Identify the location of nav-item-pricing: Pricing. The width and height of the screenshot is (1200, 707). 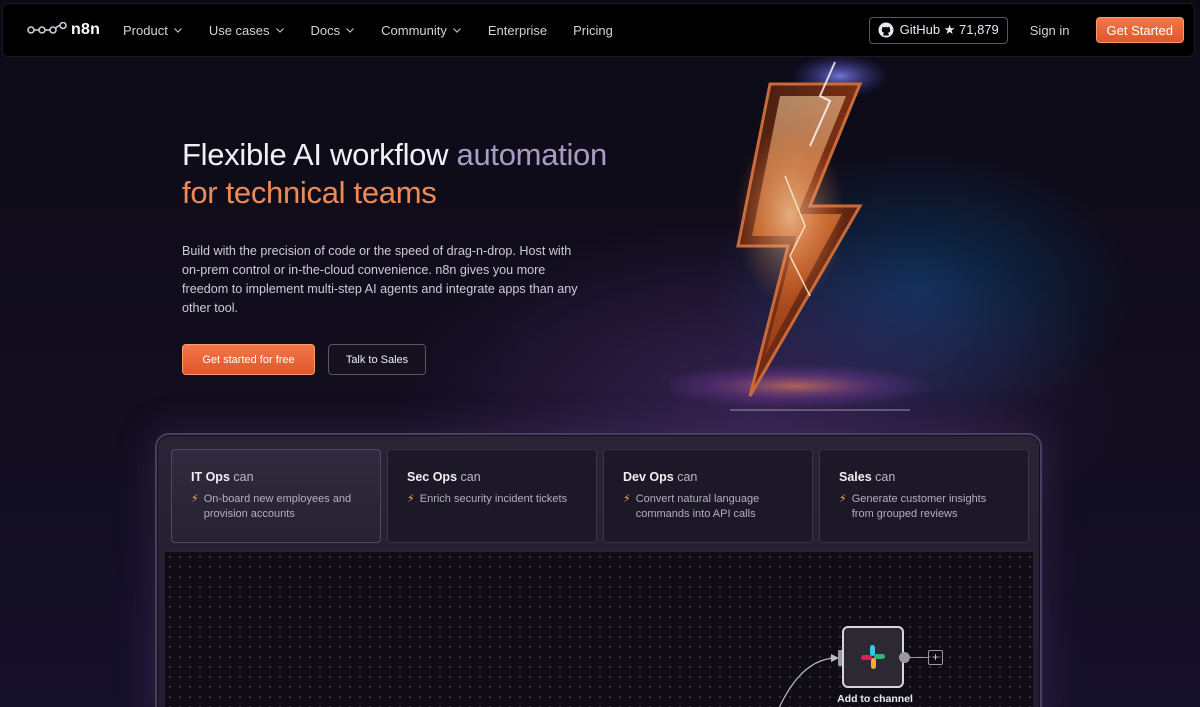
(593, 30).